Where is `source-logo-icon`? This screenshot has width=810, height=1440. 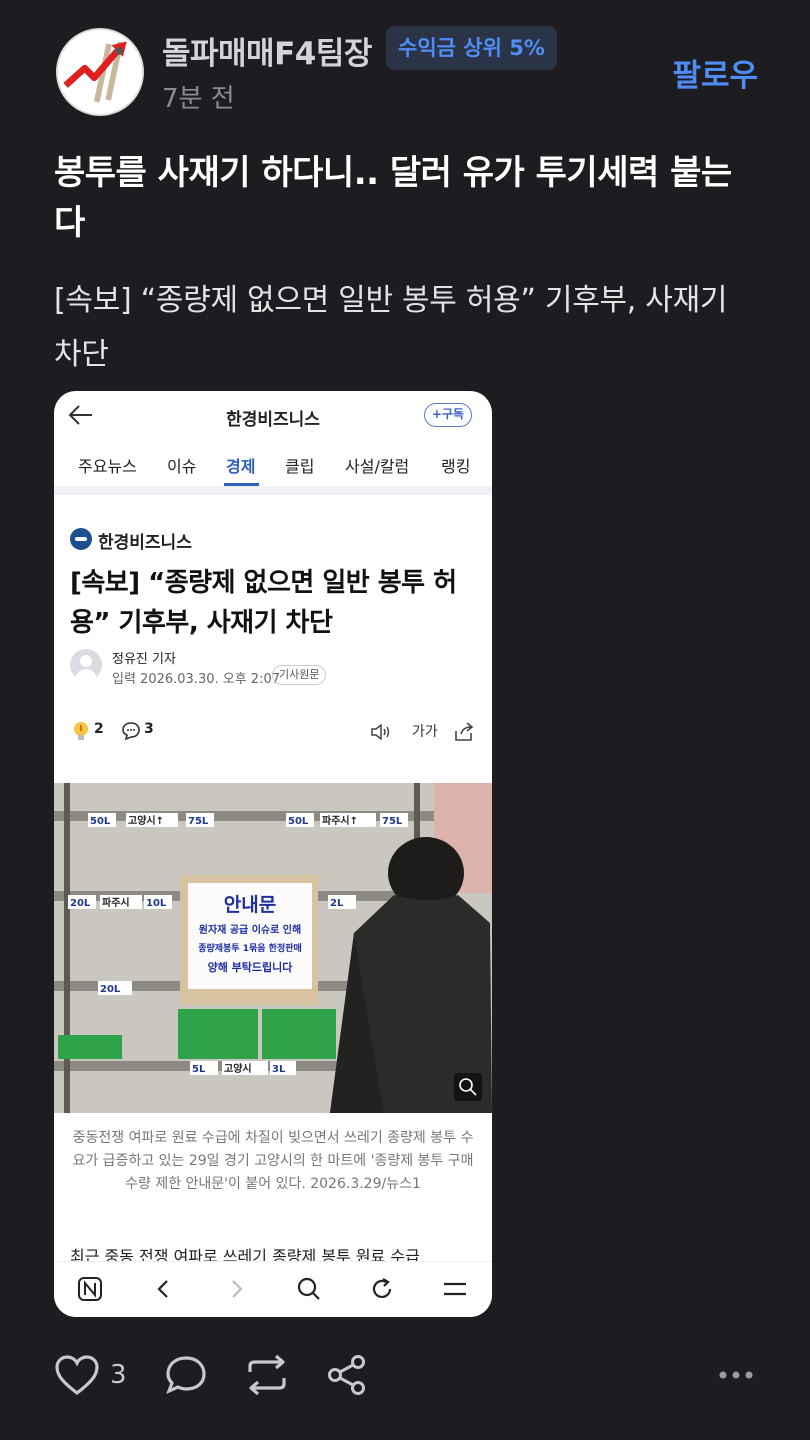
source-logo-icon is located at coordinates (81, 539).